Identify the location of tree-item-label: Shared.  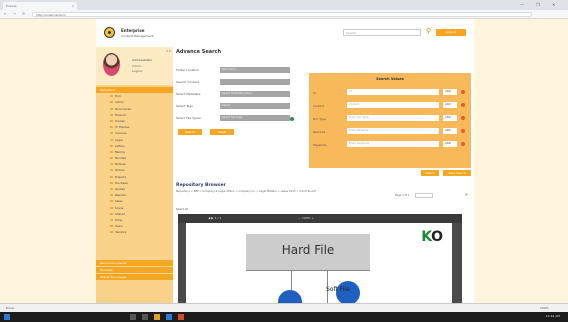
(120, 213).